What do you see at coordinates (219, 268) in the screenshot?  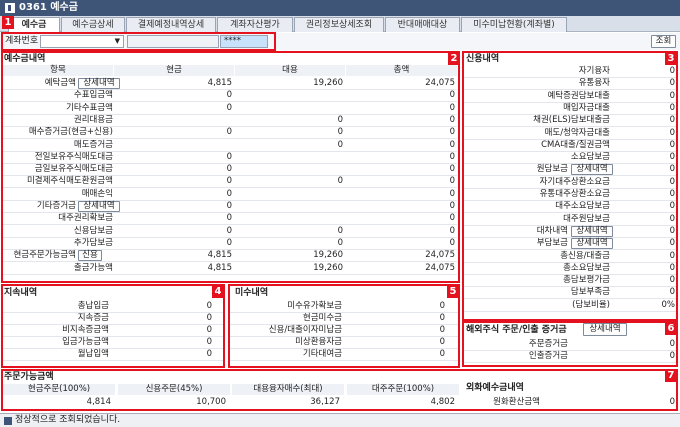 I see `deposit-row-cash: 4,815` at bounding box center [219, 268].